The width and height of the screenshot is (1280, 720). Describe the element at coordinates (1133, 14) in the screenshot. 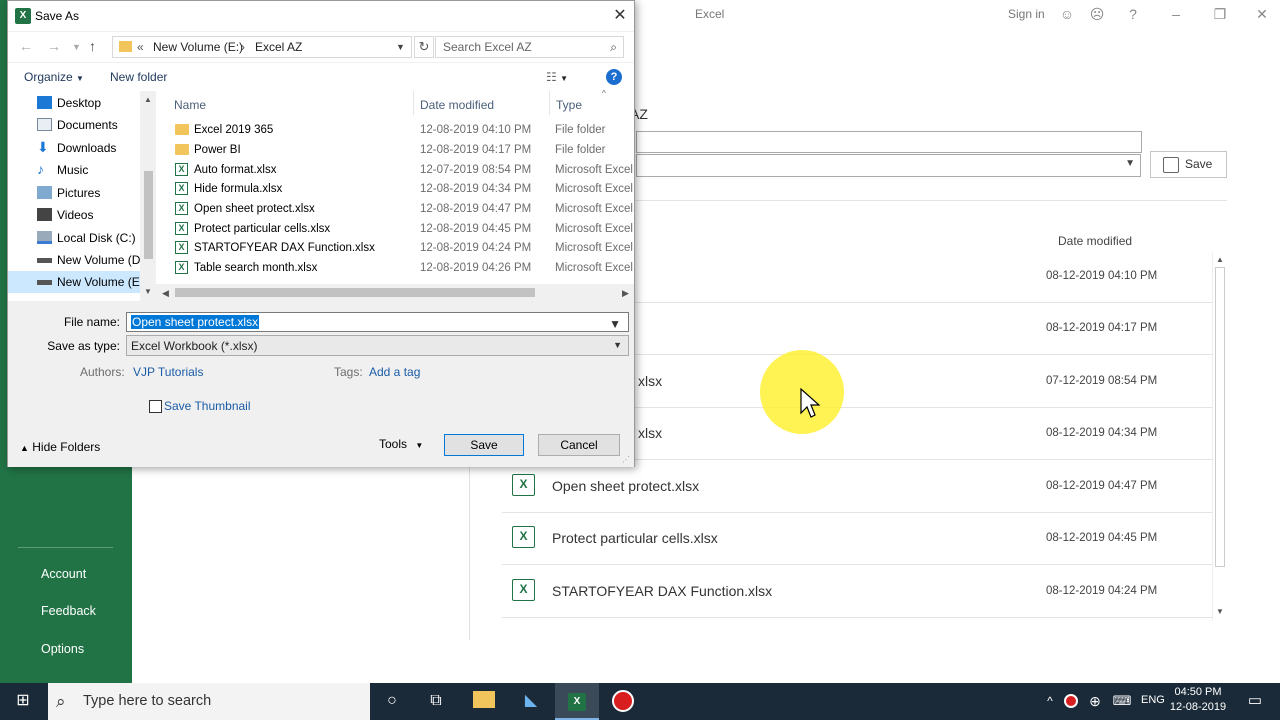

I see `help-question-icon: ?` at that location.